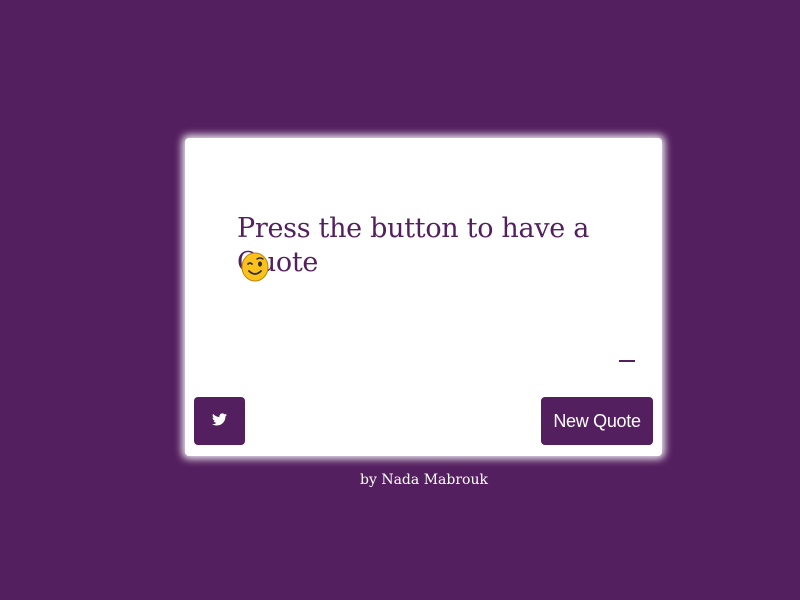 The image size is (800, 600). I want to click on author-dash, so click(627, 361).